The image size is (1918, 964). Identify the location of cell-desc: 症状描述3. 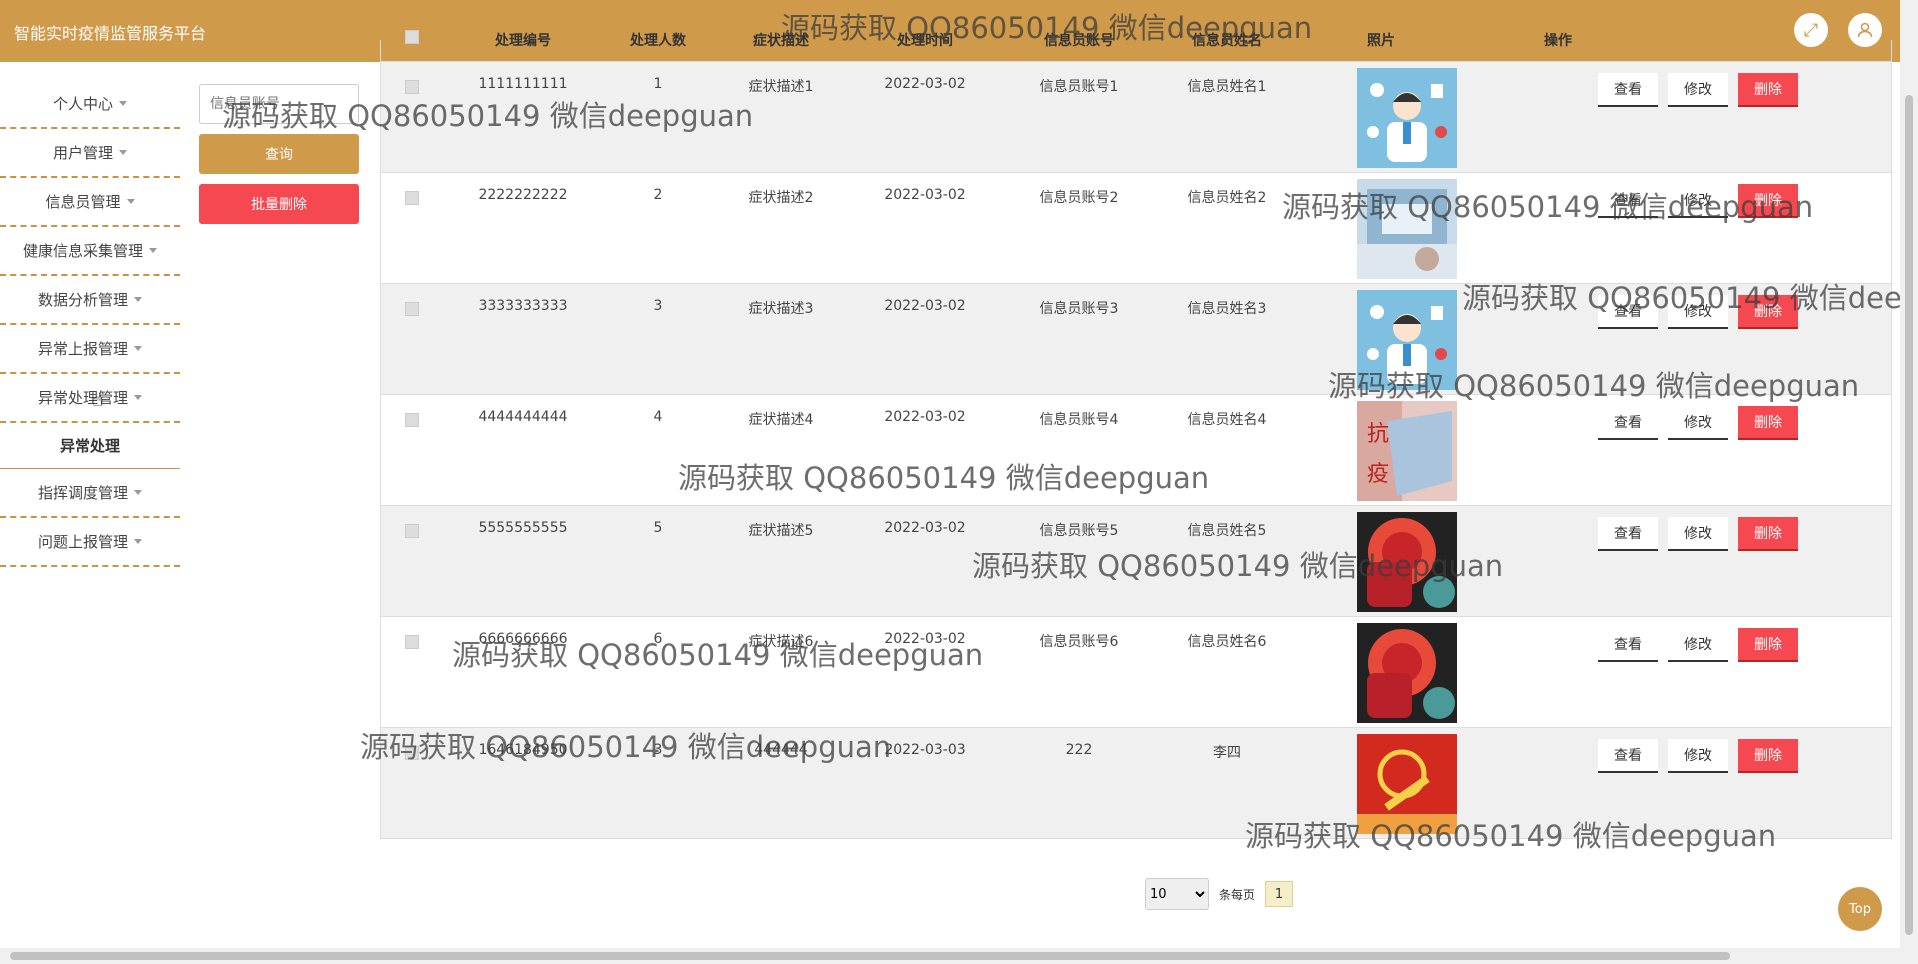
(781, 309).